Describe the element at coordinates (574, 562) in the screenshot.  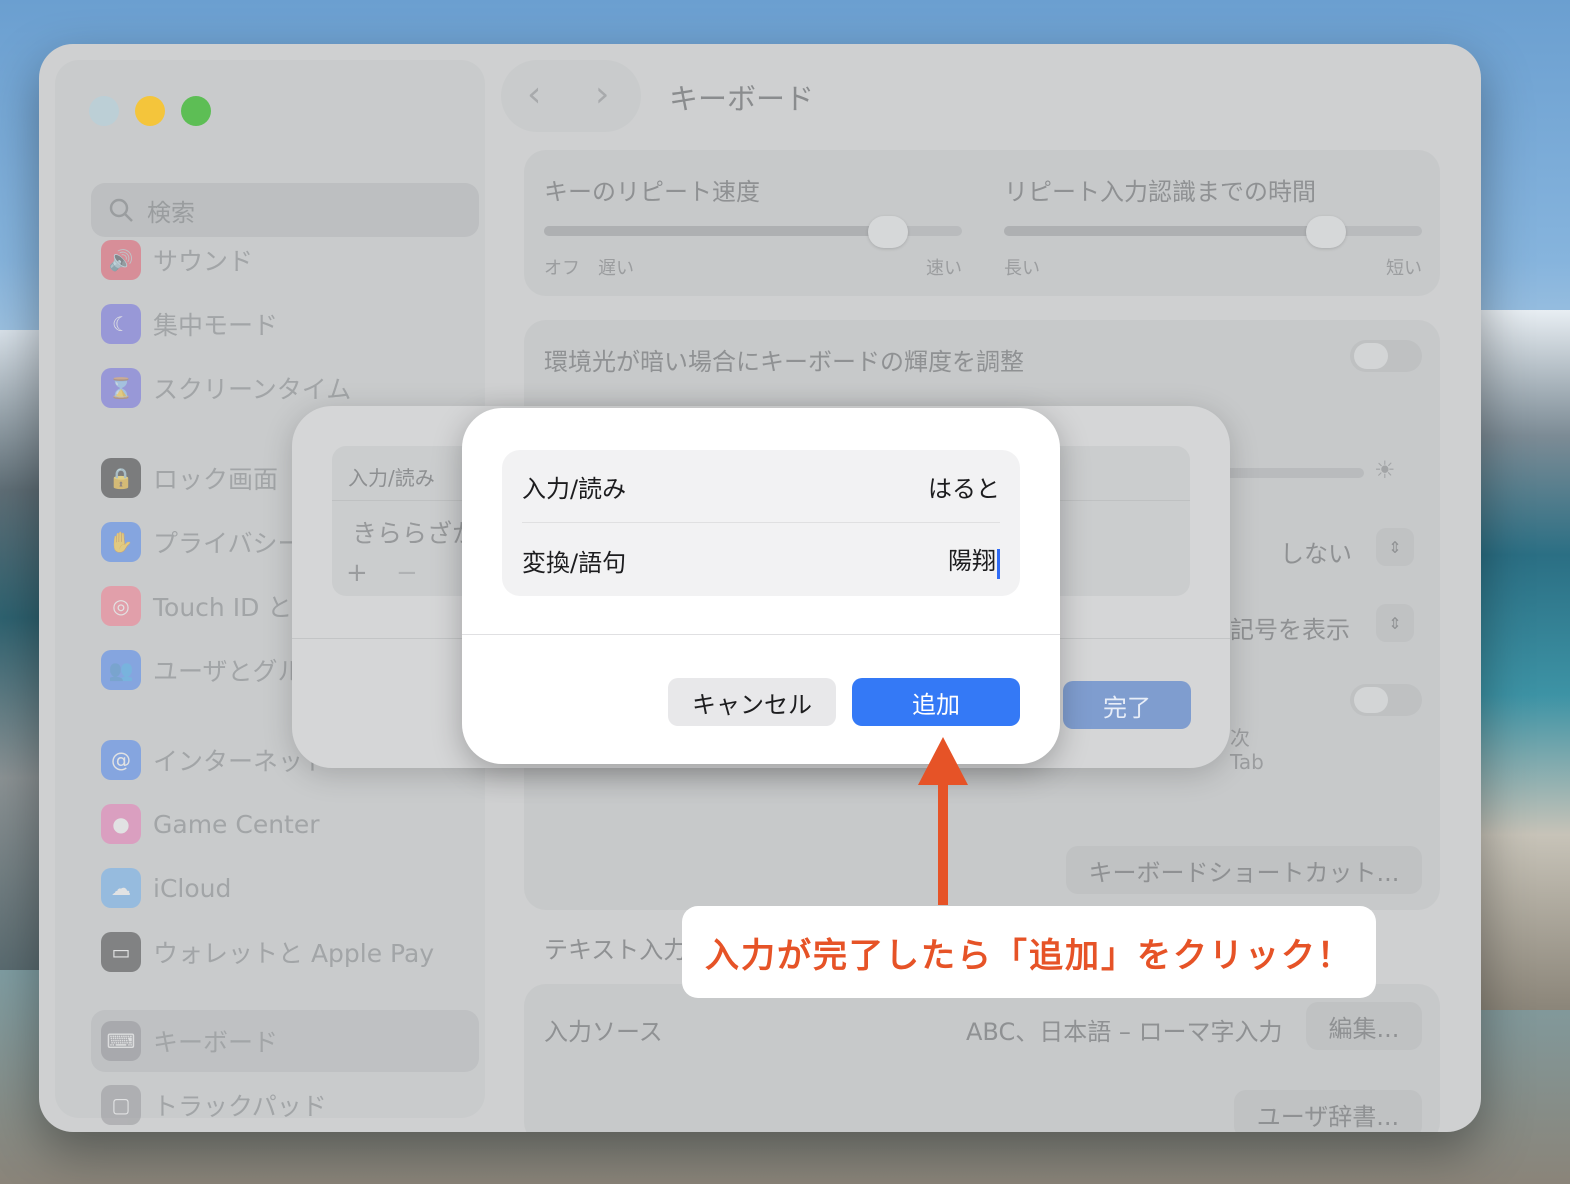
I see `phrase-label: 変換/語句` at that location.